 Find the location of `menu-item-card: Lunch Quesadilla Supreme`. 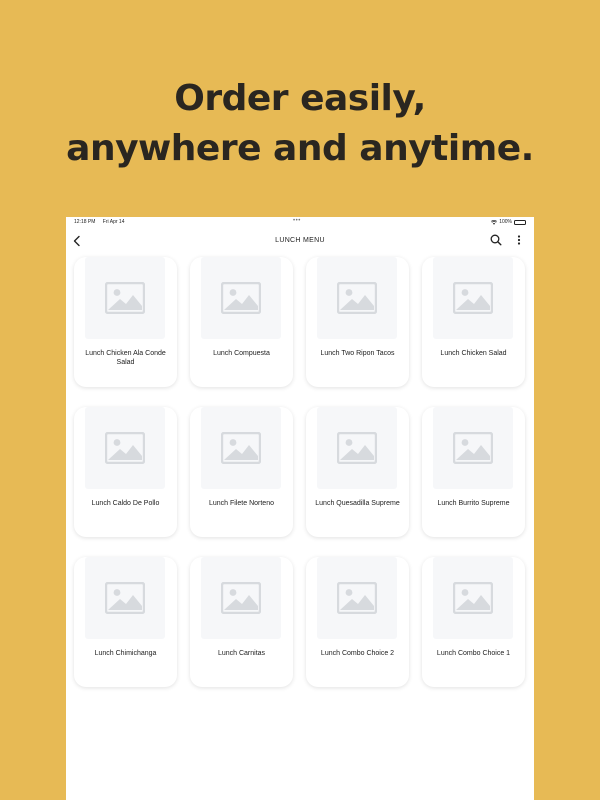

menu-item-card: Lunch Quesadilla Supreme is located at coordinates (357, 472).